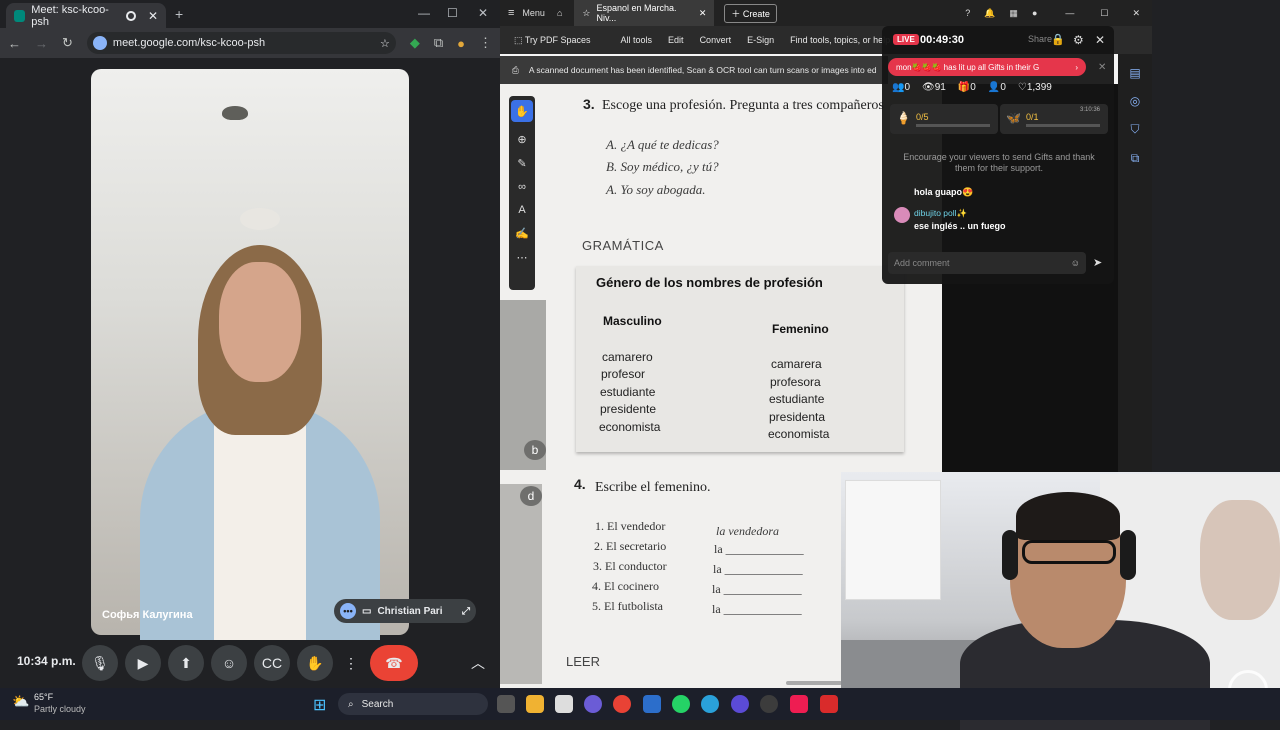 The image size is (1280, 730). What do you see at coordinates (814, 683) in the screenshot?
I see `horizontal-scrollbar` at bounding box center [814, 683].